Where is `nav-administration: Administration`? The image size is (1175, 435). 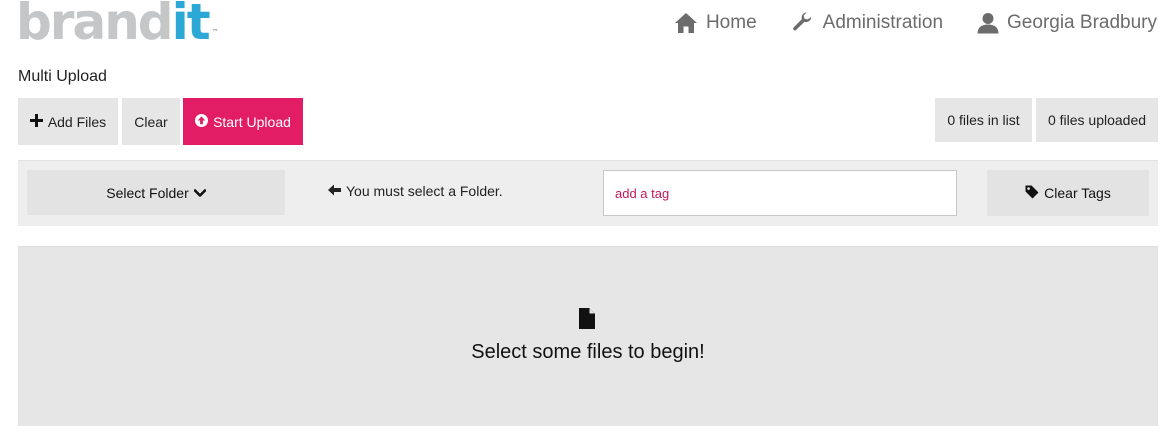 nav-administration: Administration is located at coordinates (867, 23).